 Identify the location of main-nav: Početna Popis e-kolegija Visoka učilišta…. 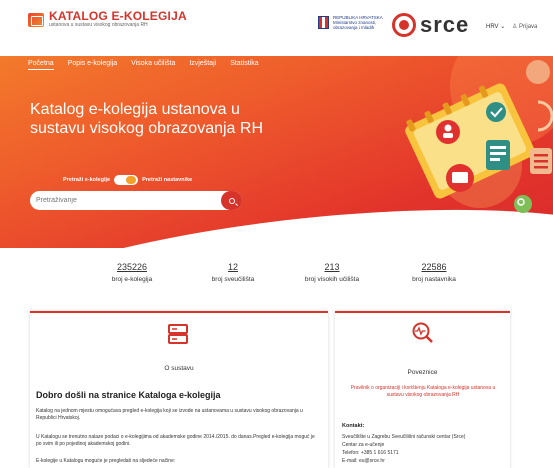
(143, 65).